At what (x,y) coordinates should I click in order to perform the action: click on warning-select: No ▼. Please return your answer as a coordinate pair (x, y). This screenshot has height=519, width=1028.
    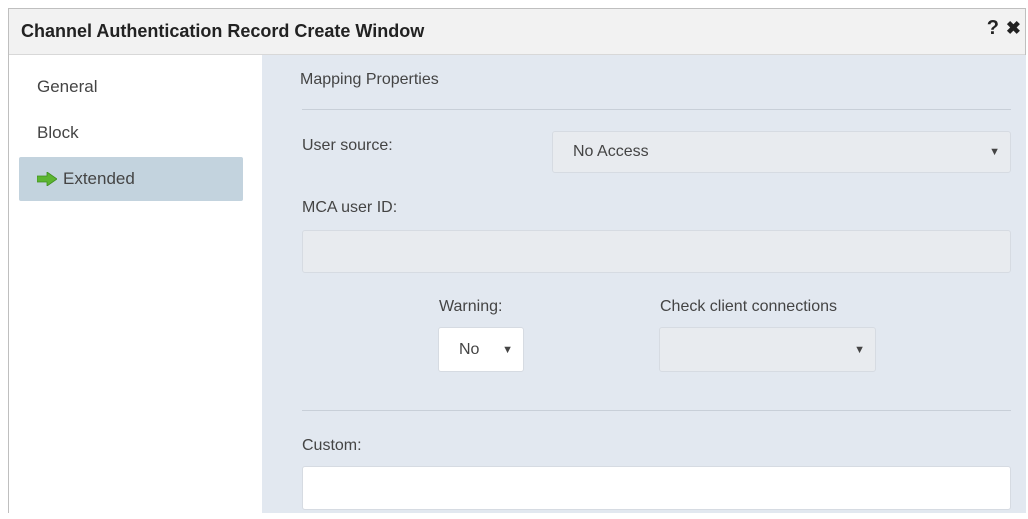
    Looking at the image, I should click on (481, 349).